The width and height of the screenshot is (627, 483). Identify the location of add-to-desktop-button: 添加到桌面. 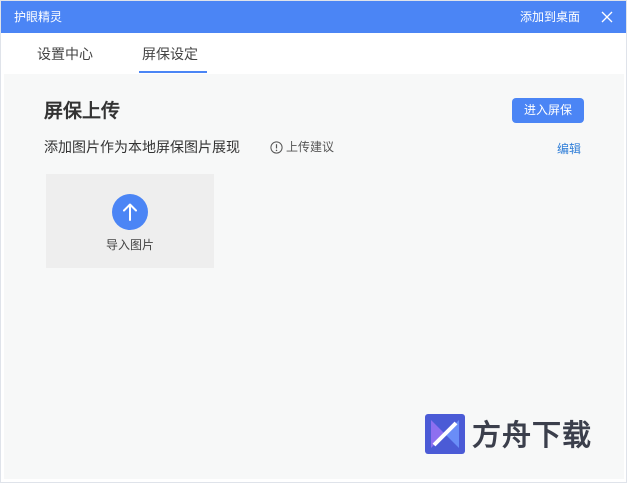
(550, 17).